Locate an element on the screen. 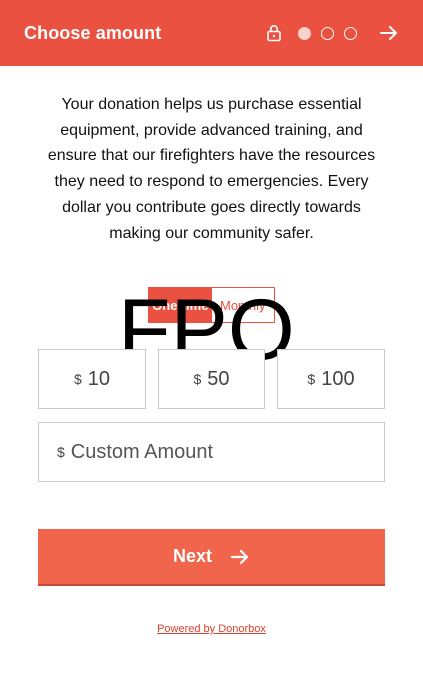 This screenshot has height=673, width=423. next-button-label: Next is located at coordinates (192, 556).